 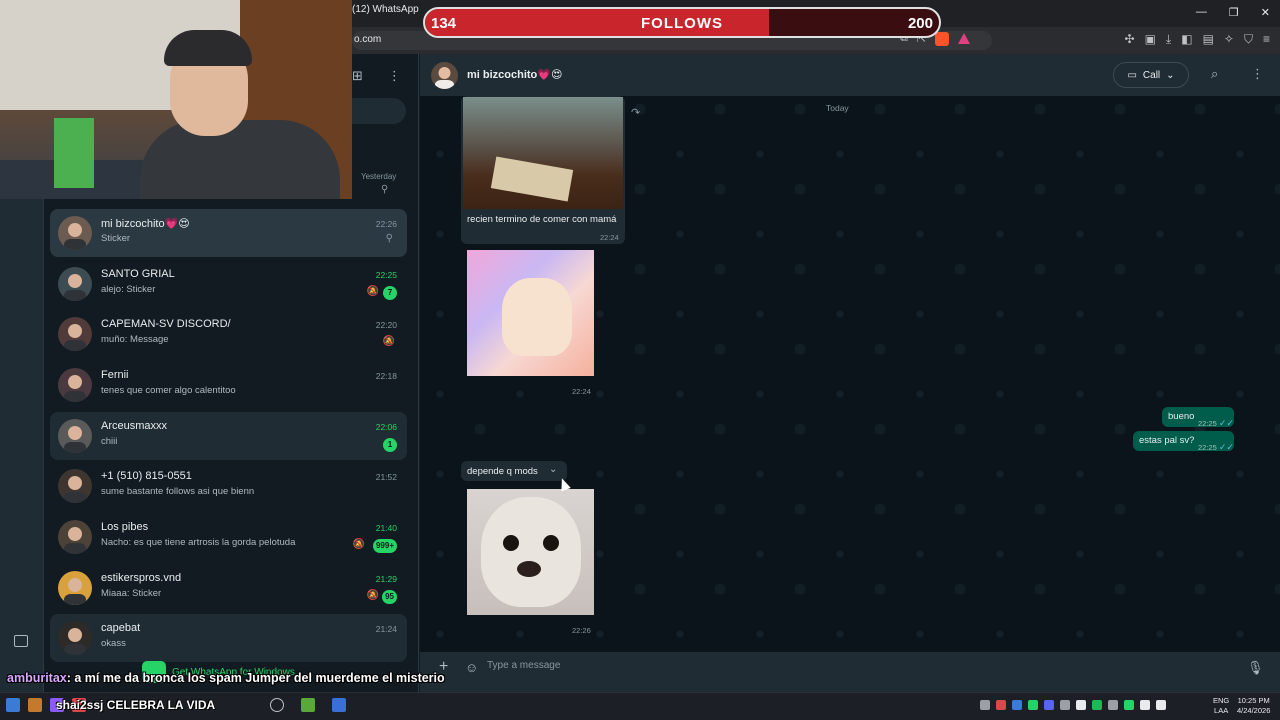 I want to click on chat-time: 21:40, so click(x=386, y=528).